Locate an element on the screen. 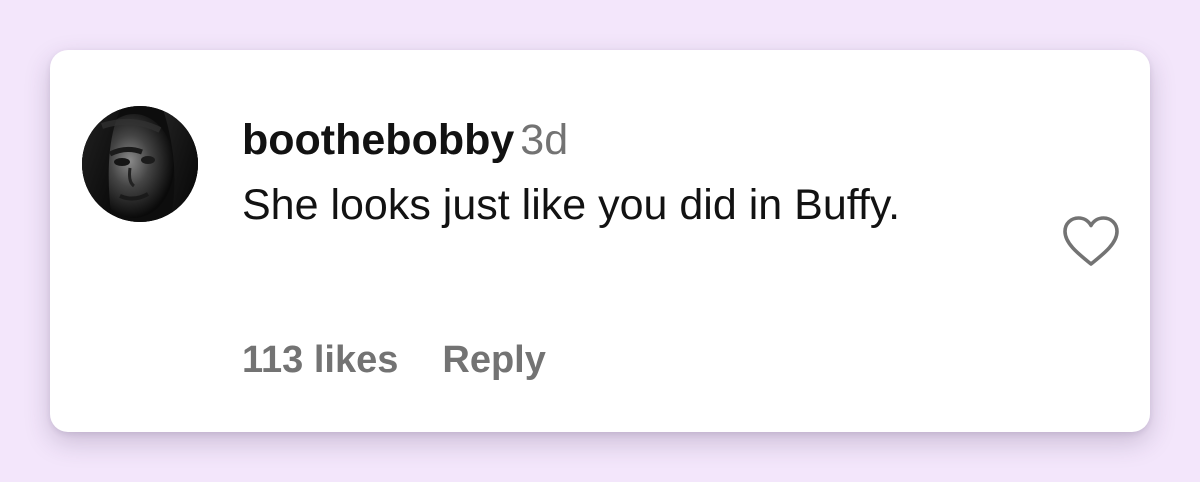 Image resolution: width=1200 pixels, height=482 pixels. username-link: boothebobby is located at coordinates (378, 140).